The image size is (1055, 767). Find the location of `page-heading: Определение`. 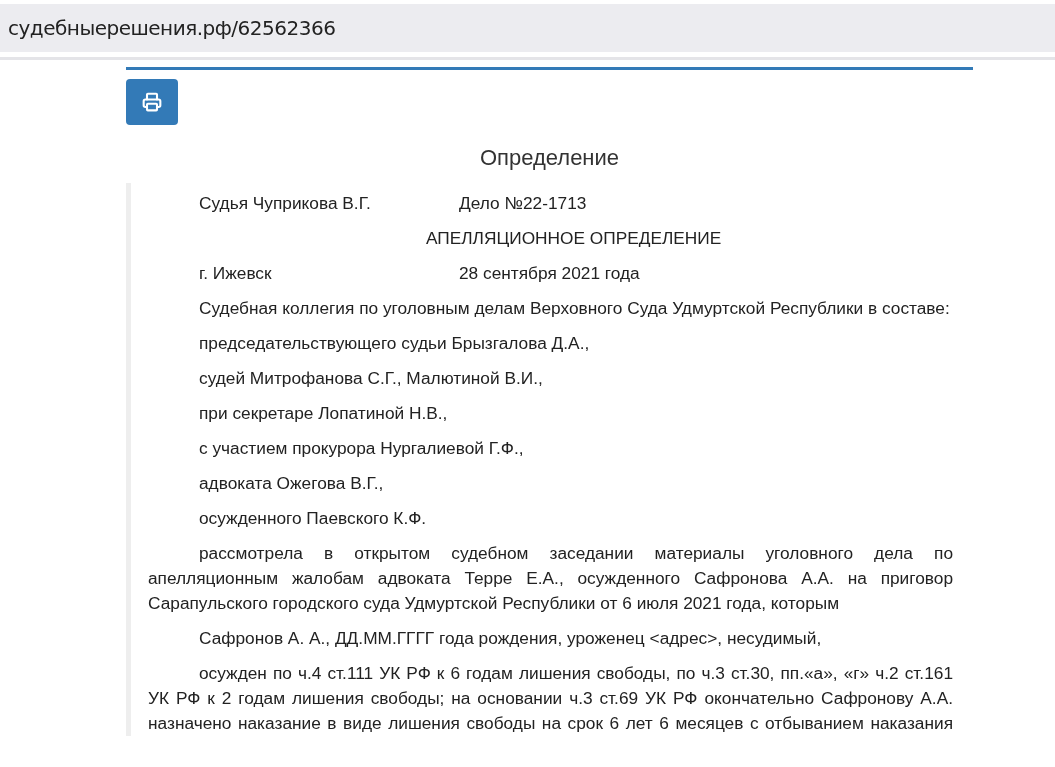

page-heading: Определение is located at coordinates (549, 158).